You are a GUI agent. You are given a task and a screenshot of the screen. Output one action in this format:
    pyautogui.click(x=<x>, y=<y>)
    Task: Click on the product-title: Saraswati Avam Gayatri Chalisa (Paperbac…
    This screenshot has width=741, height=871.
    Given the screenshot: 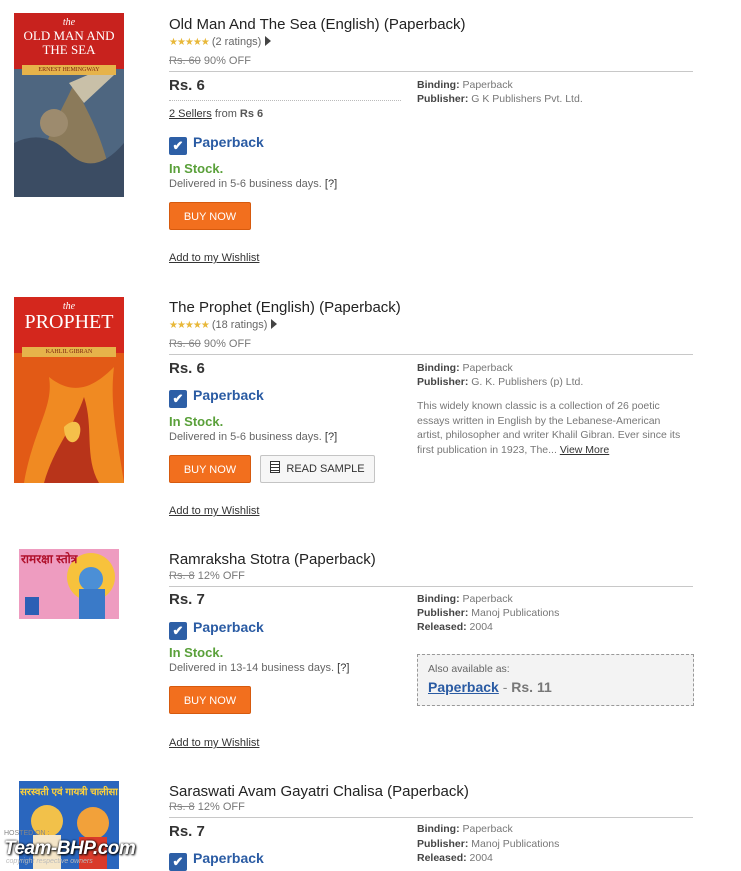 What is the action you would take?
    pyautogui.click(x=319, y=791)
    